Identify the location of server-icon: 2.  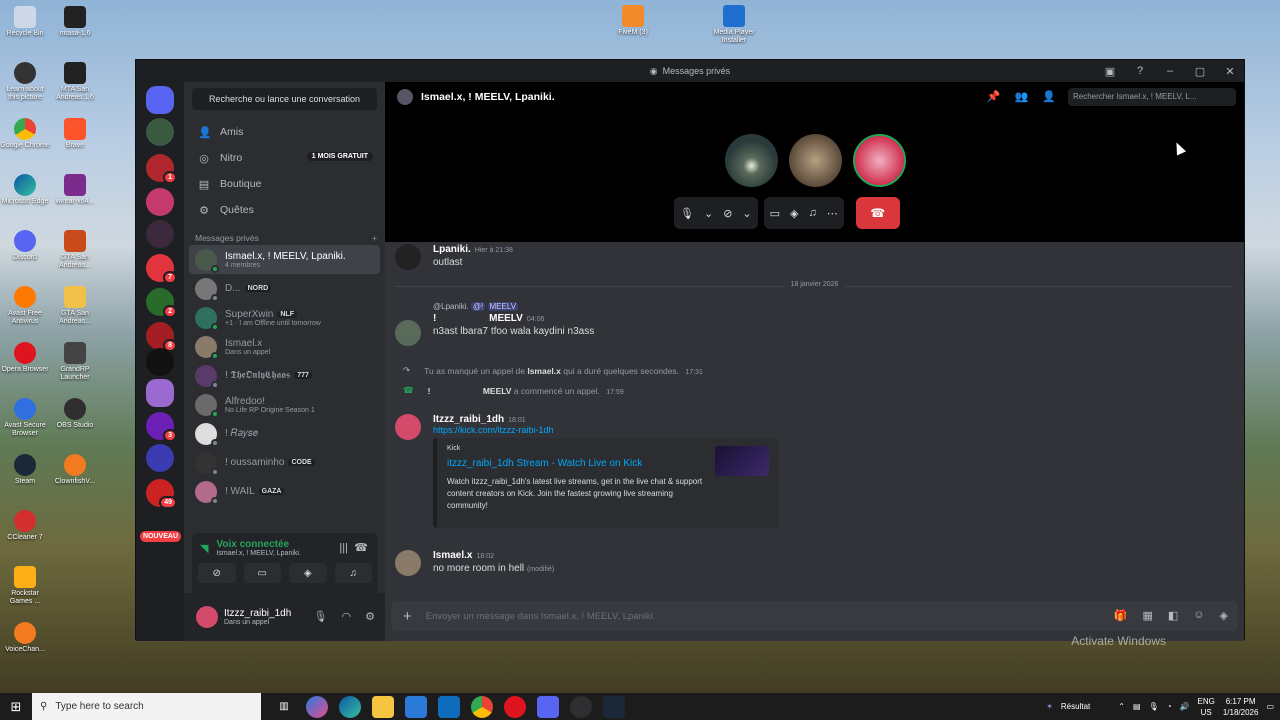
(161, 303).